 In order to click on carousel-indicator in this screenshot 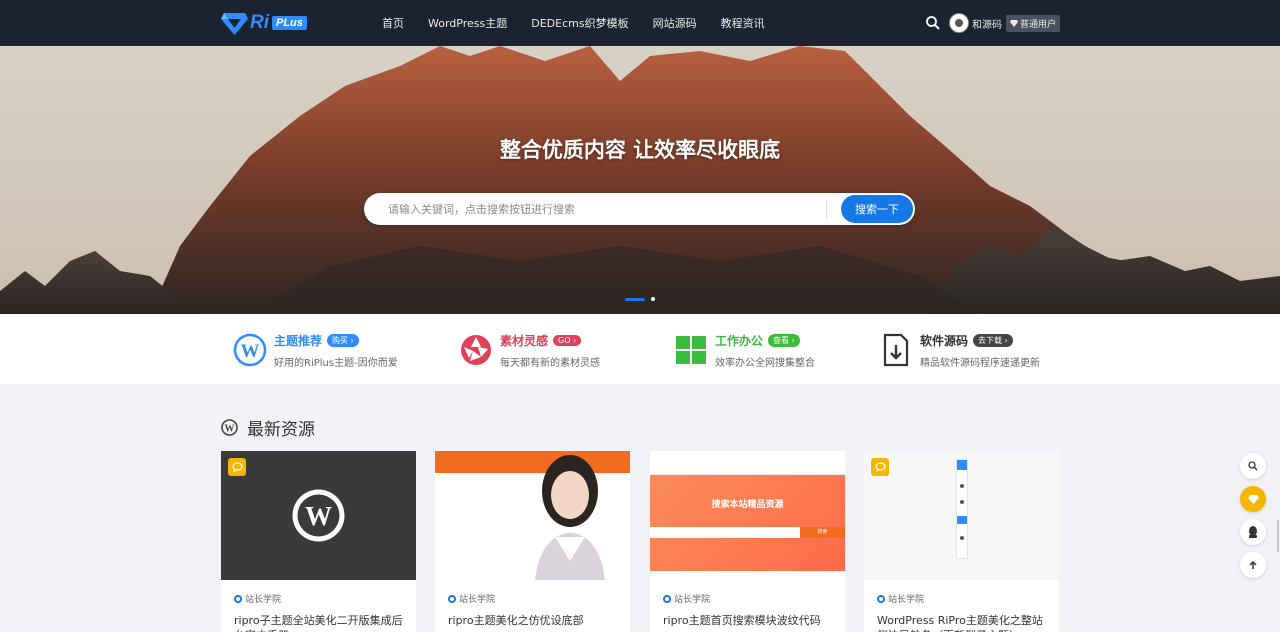, I will do `click(640, 299)`.